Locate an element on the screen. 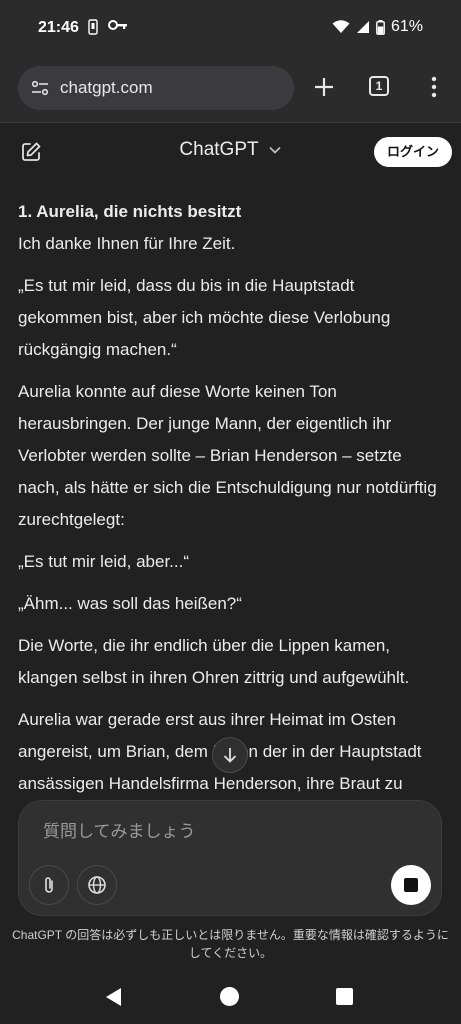 Image resolution: width=461 pixels, height=1024 pixels. battery-icon is located at coordinates (380, 27).